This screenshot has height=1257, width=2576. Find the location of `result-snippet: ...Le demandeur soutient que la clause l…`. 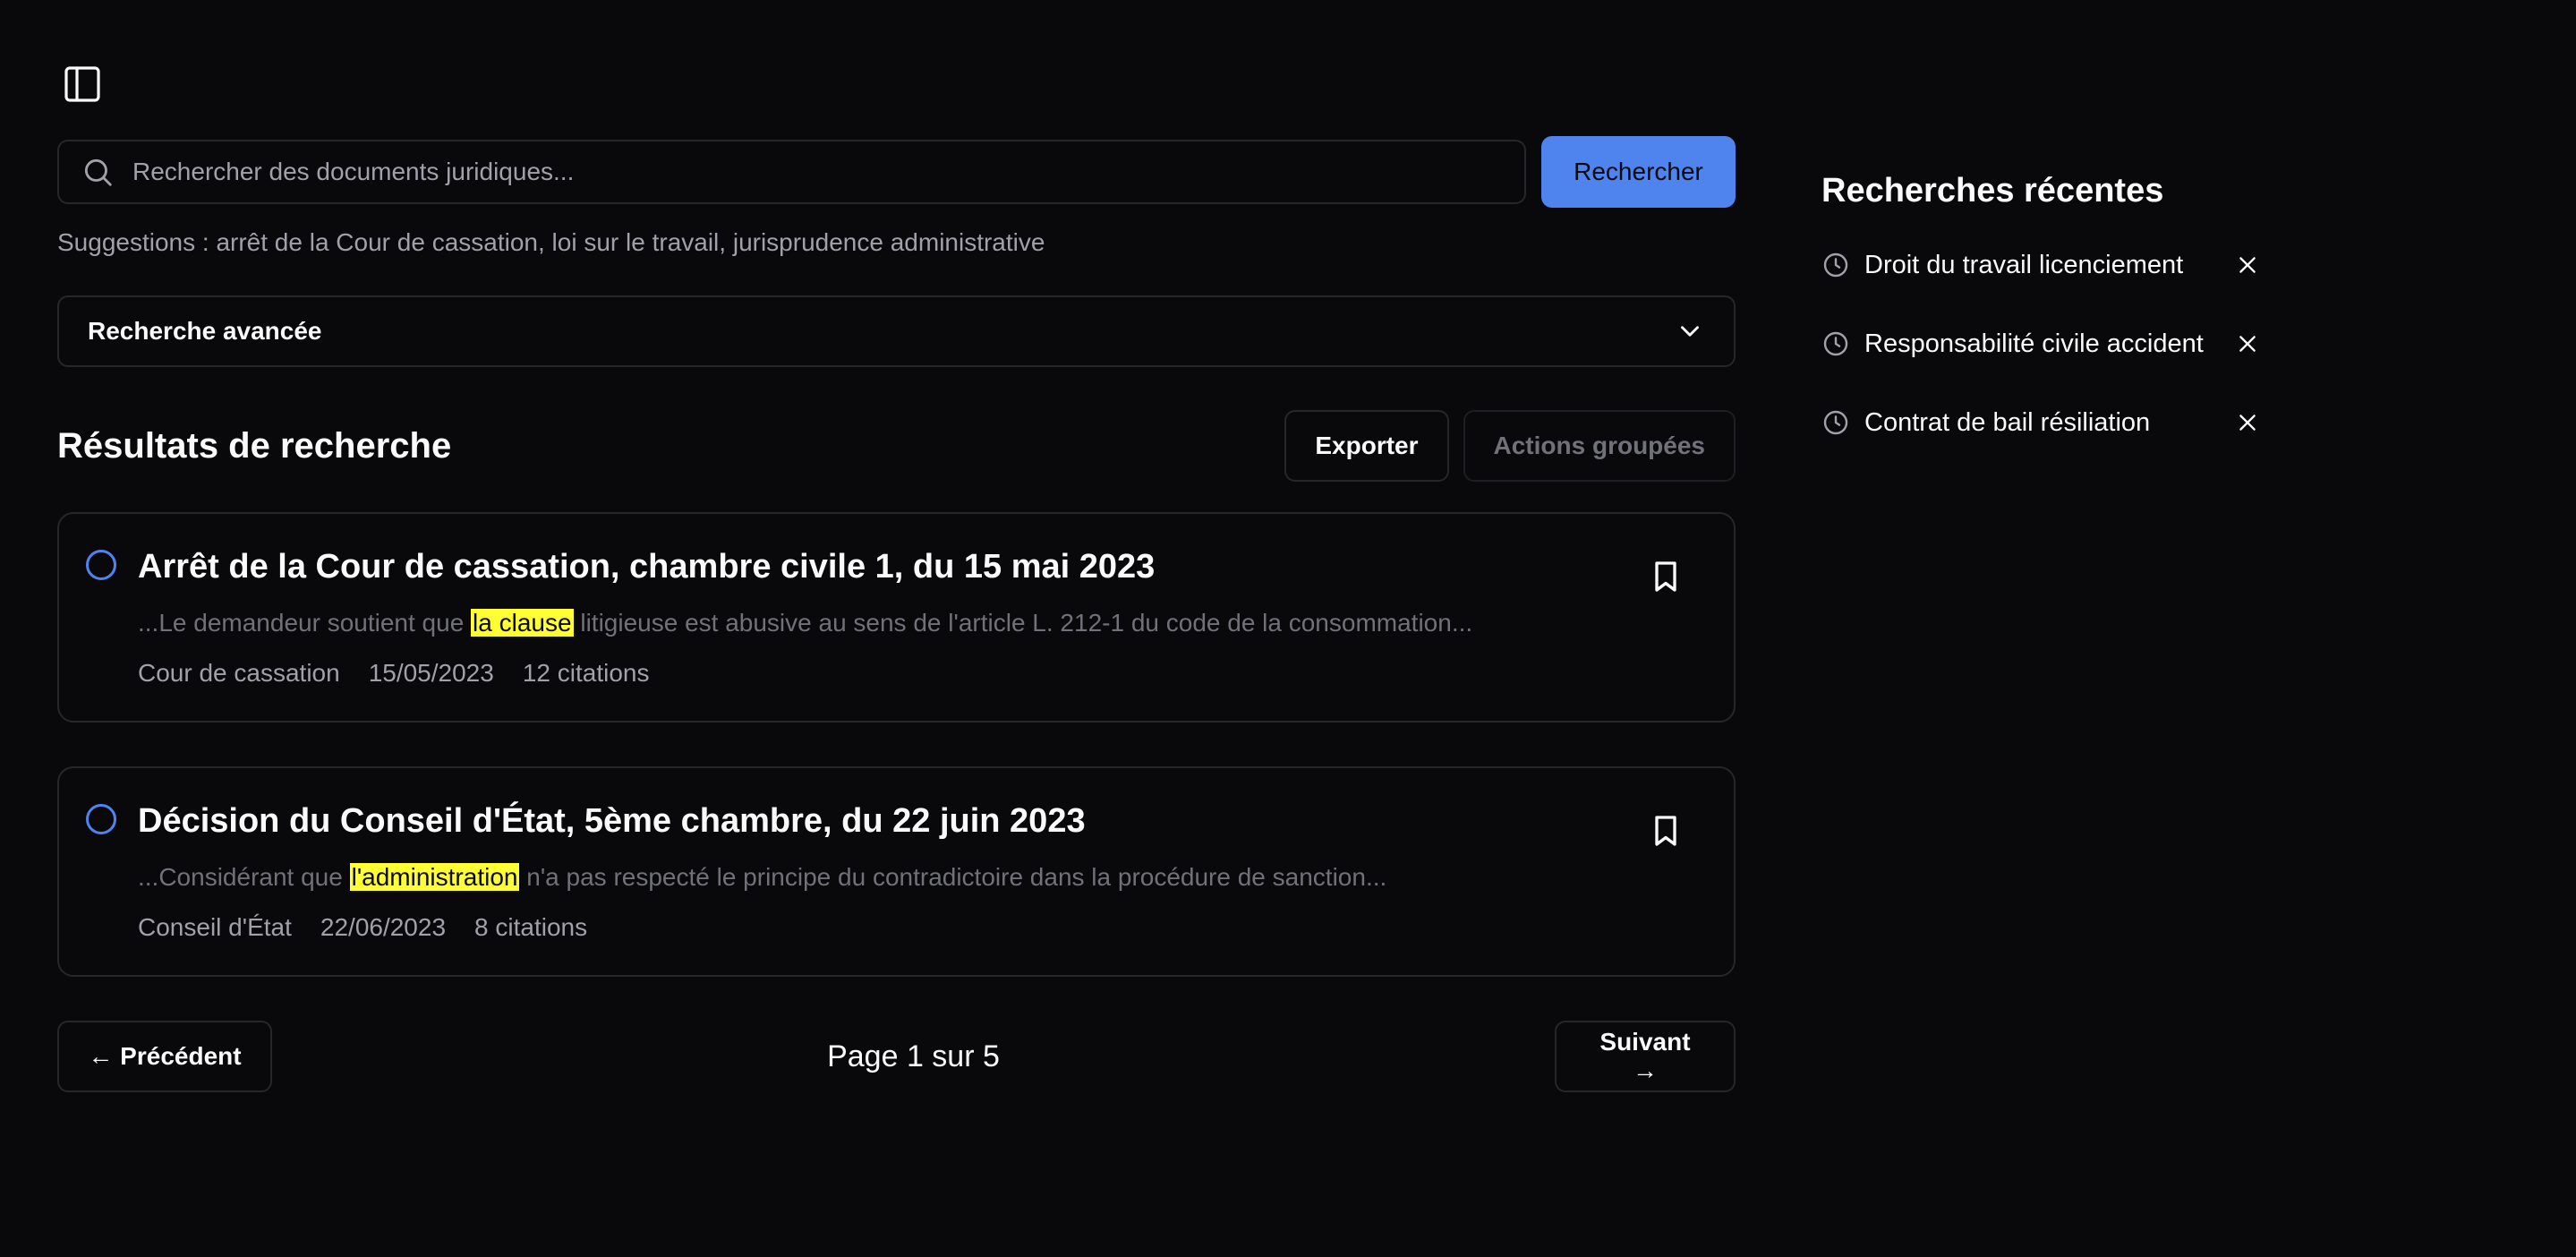

result-snippet: ...Le demandeur soutient que la clause l… is located at coordinates (805, 623).